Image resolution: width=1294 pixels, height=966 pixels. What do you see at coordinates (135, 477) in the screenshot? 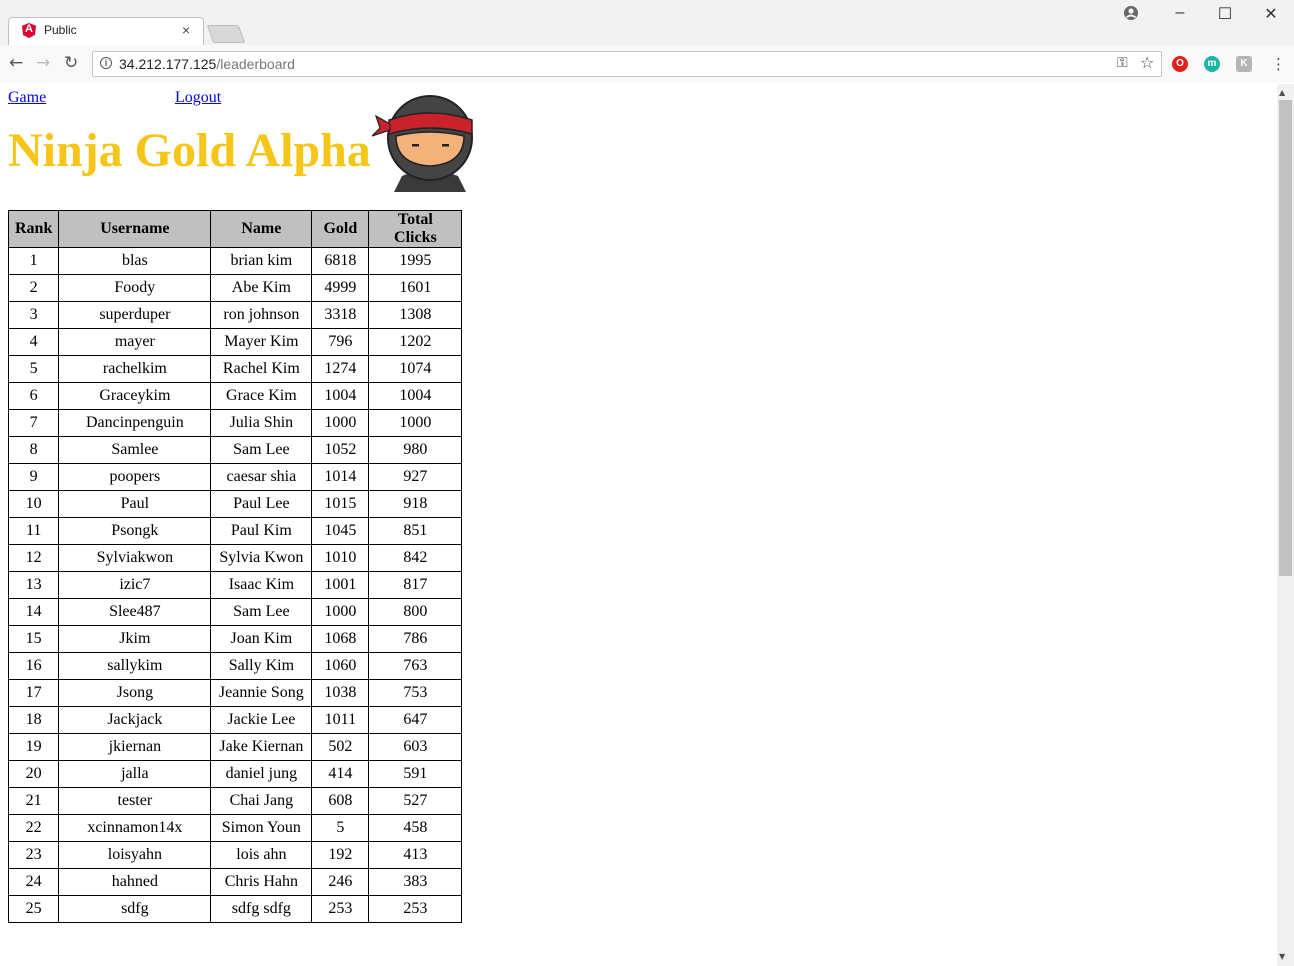
I see `cell-username: poopers` at bounding box center [135, 477].